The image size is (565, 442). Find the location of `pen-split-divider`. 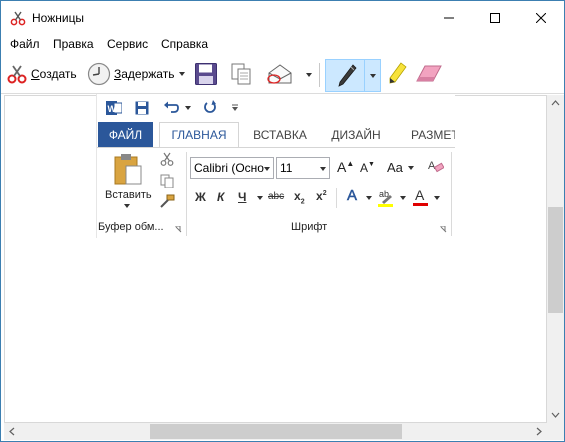

pen-split-divider is located at coordinates (364, 75).